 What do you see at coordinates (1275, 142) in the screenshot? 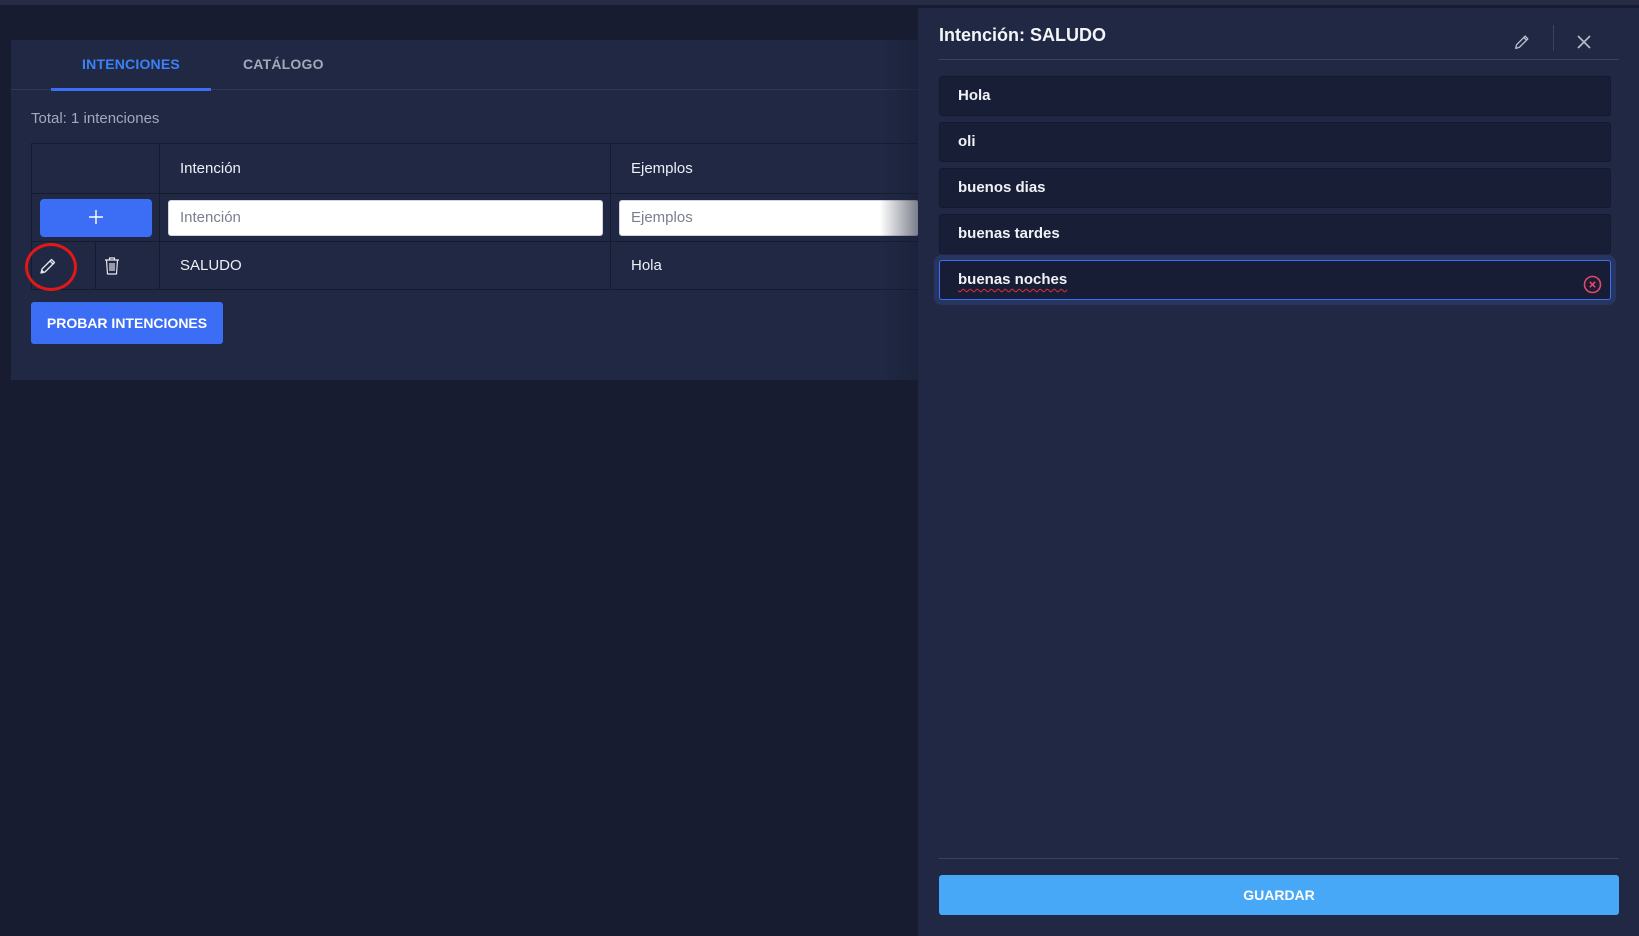
I see `example-item: oli` at bounding box center [1275, 142].